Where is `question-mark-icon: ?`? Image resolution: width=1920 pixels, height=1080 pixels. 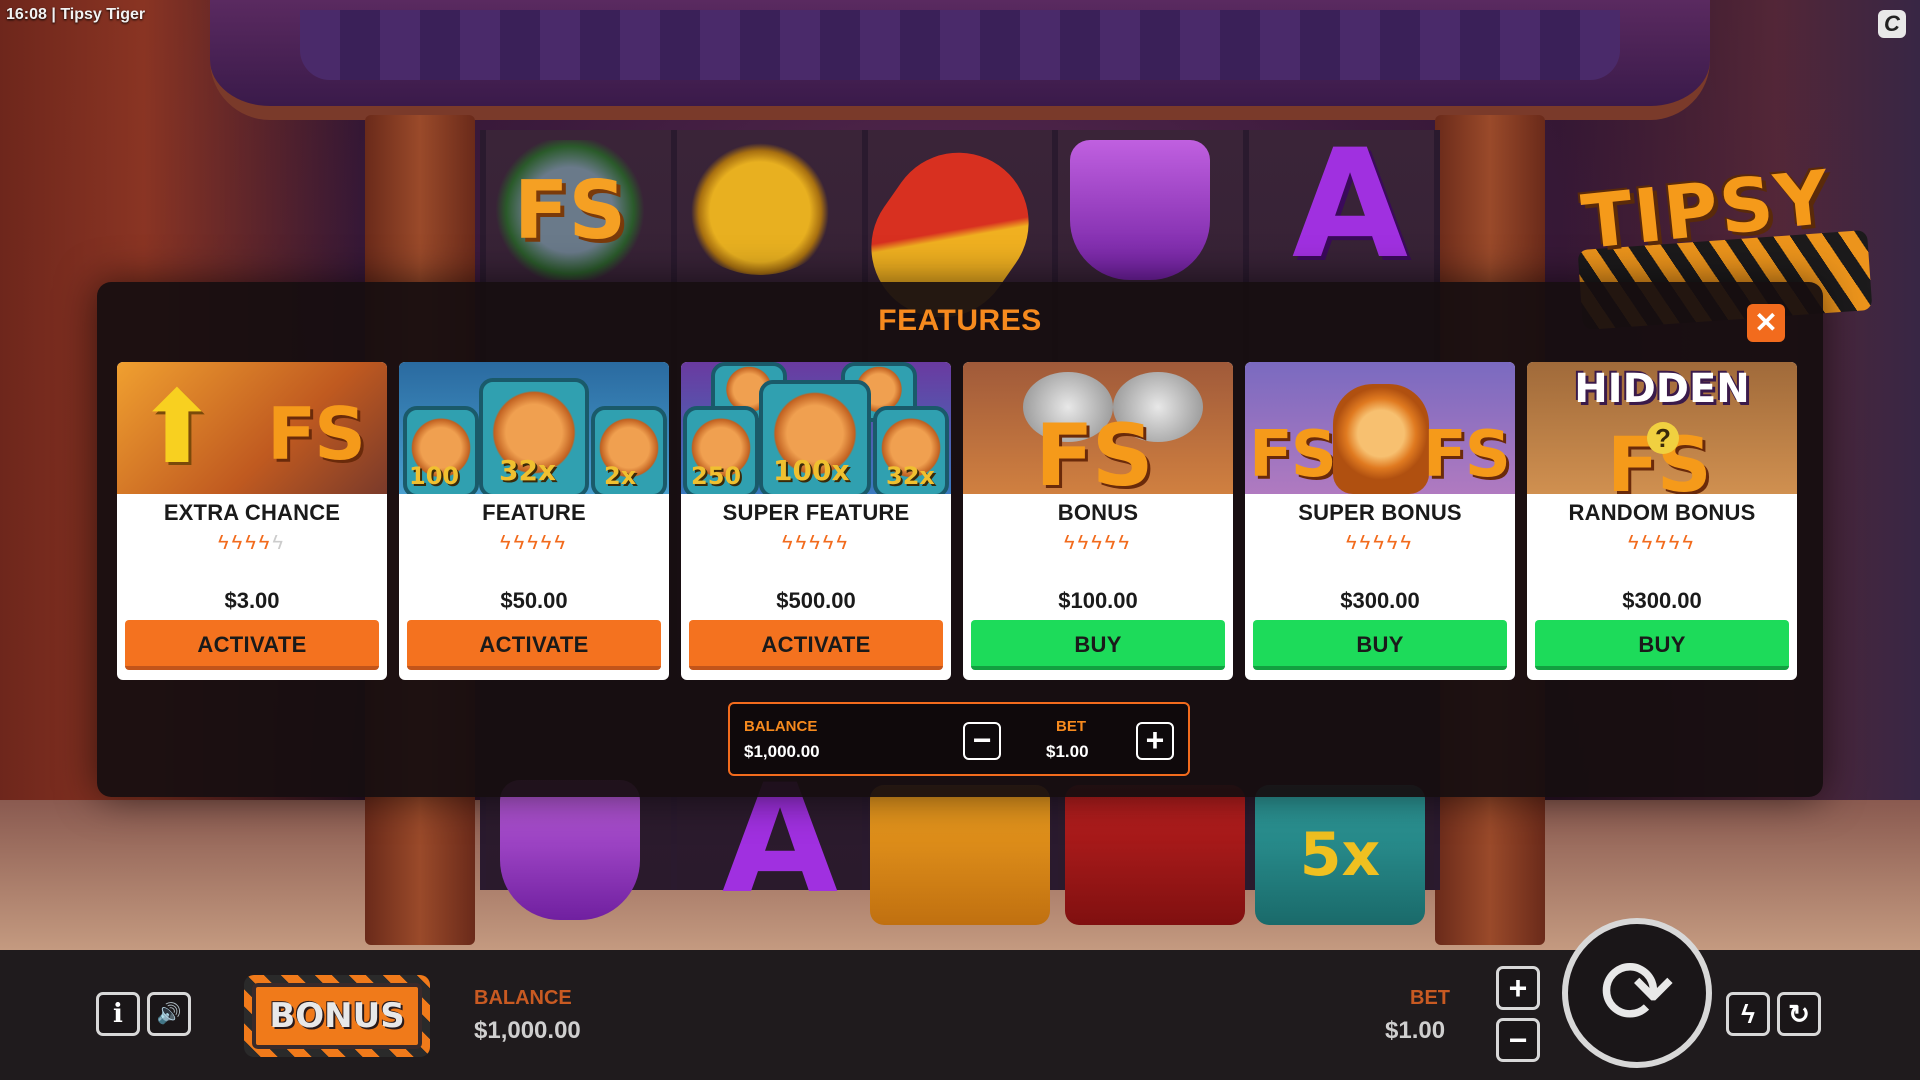
question-mark-icon: ? is located at coordinates (1663, 438).